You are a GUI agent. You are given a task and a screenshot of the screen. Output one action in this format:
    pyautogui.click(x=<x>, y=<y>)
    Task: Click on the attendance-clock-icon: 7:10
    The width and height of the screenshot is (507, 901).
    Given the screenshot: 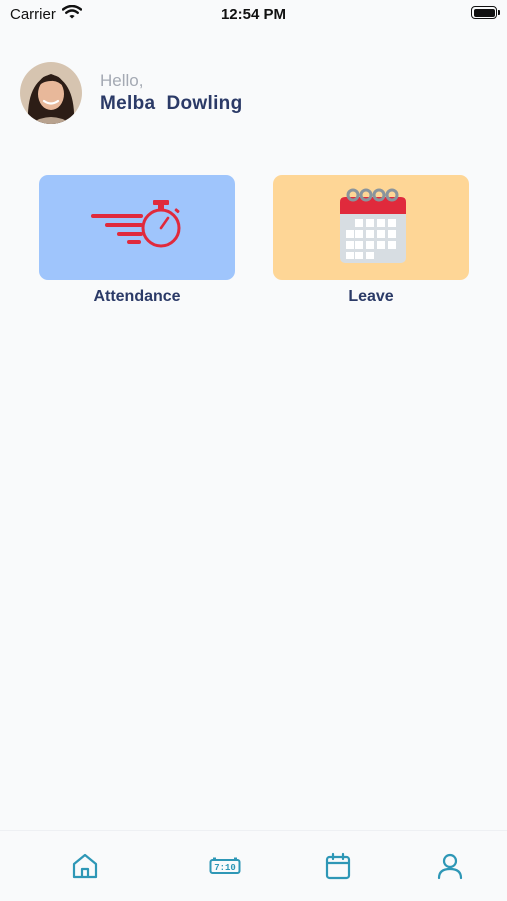 What is the action you would take?
    pyautogui.click(x=225, y=865)
    